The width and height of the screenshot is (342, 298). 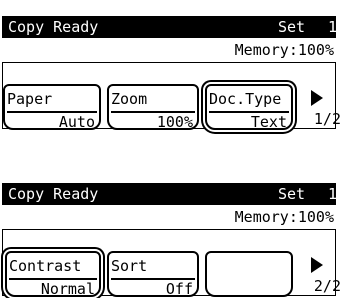 What do you see at coordinates (153, 107) in the screenshot?
I see `zoom-button: Zoom 100%` at bounding box center [153, 107].